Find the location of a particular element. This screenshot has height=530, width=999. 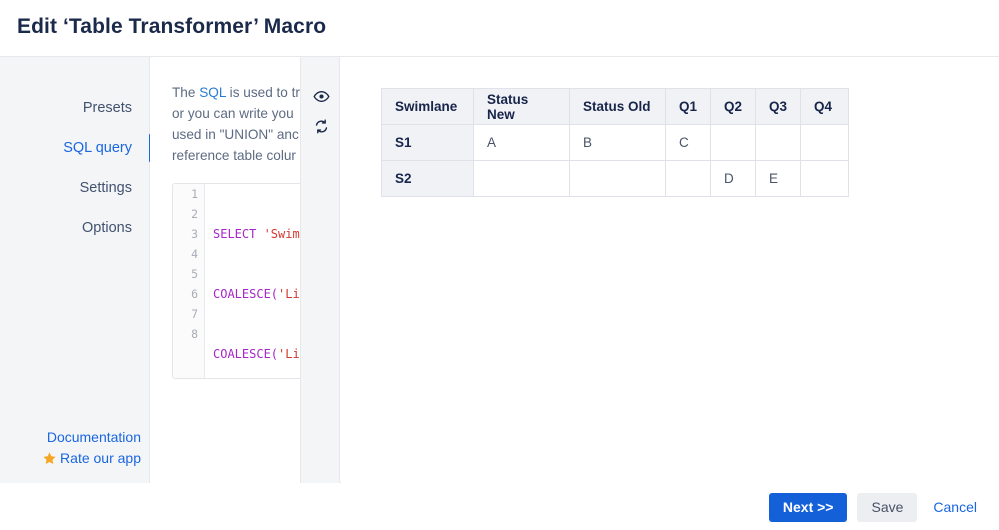

footer-actions: Next >> Save Cancel is located at coordinates (875, 507).